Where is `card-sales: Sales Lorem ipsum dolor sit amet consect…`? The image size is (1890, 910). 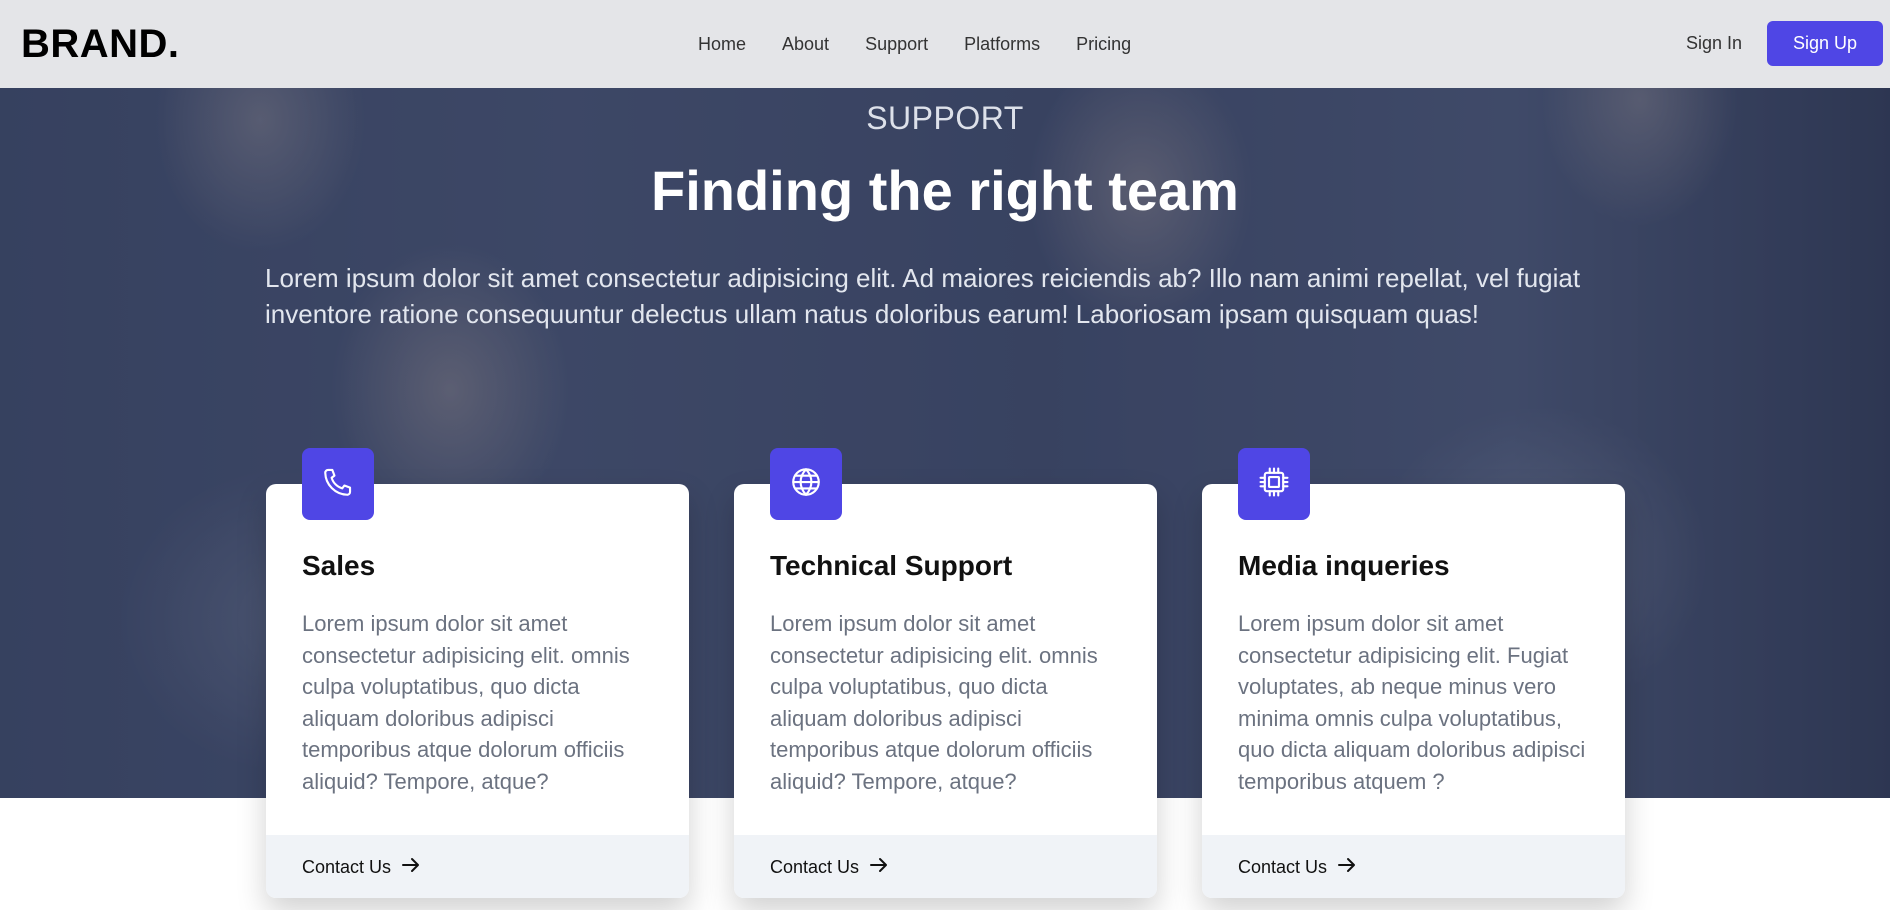 card-sales: Sales Lorem ipsum dolor sit amet consect… is located at coordinates (477, 673).